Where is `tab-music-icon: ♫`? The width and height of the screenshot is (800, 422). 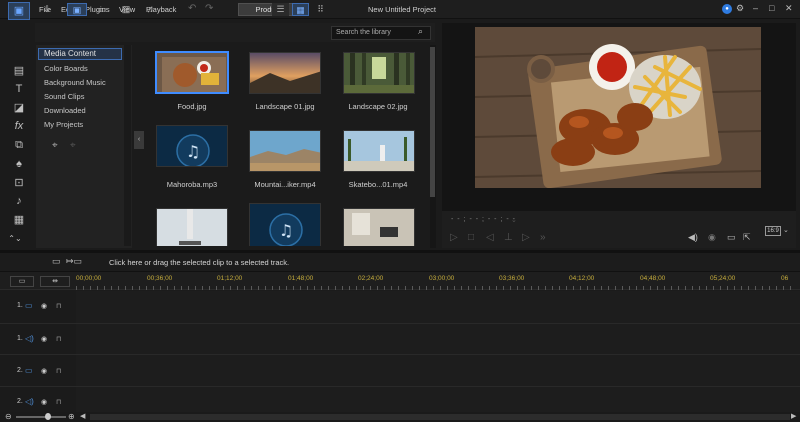 tab-music-icon: ♫ is located at coordinates (150, 9).